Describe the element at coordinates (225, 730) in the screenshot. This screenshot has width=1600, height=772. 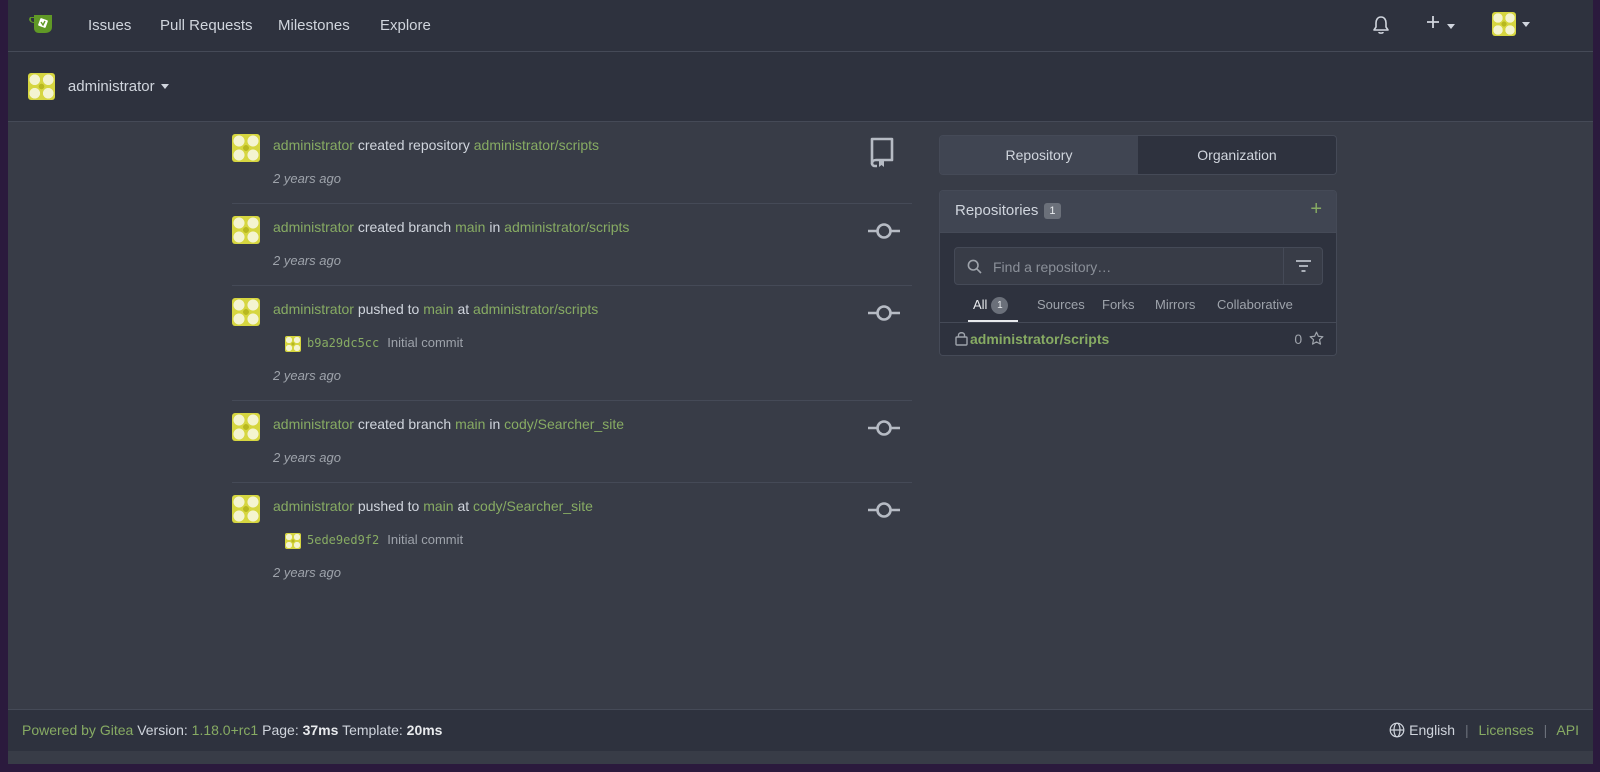
I see `version-link: 1.18.0+rc1` at that location.